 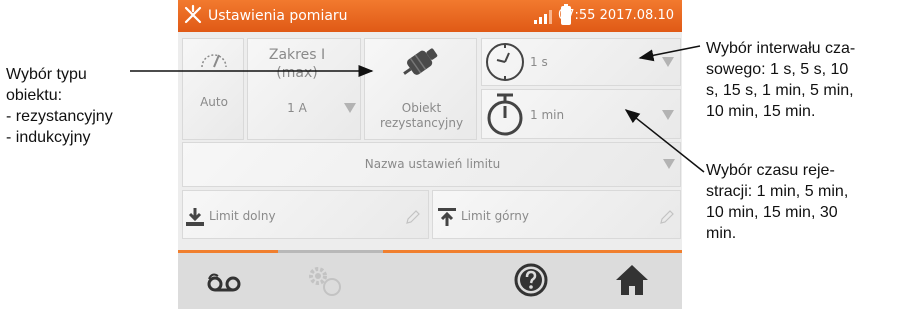 I want to click on duration-arrow, so click(x=664, y=141).